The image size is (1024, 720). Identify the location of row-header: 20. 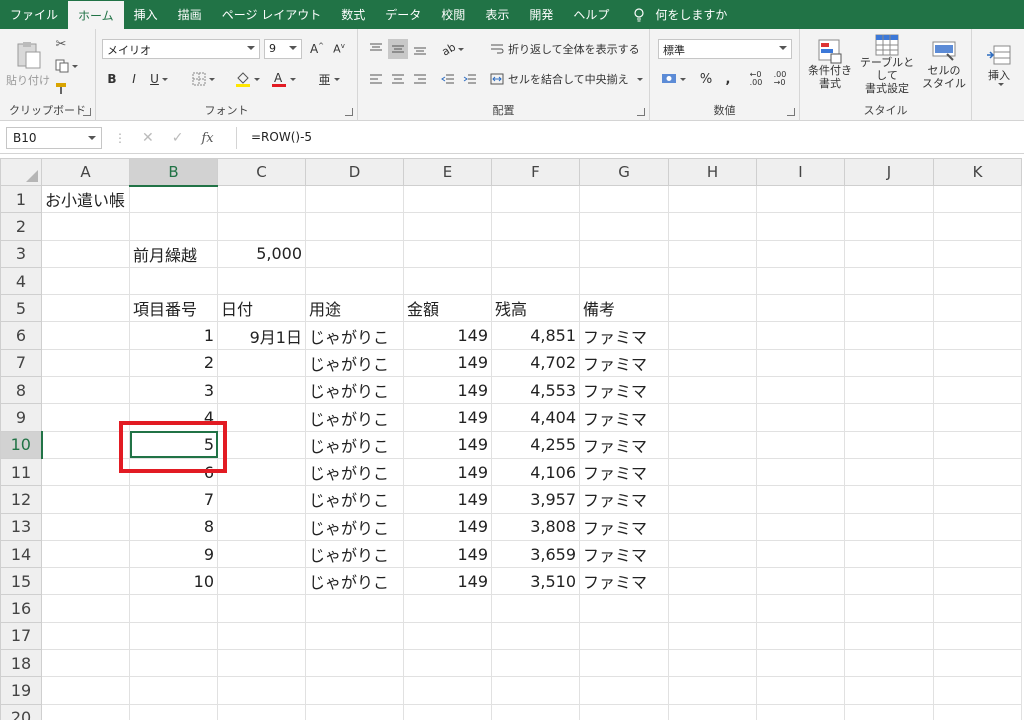
(21, 711).